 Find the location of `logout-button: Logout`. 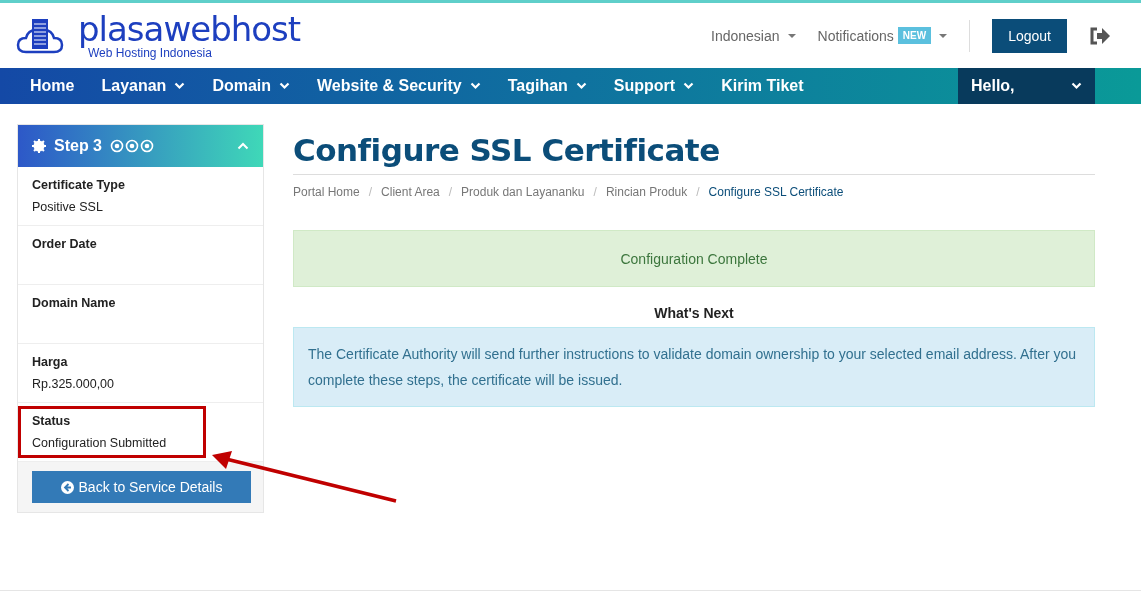

logout-button: Logout is located at coordinates (1029, 35).